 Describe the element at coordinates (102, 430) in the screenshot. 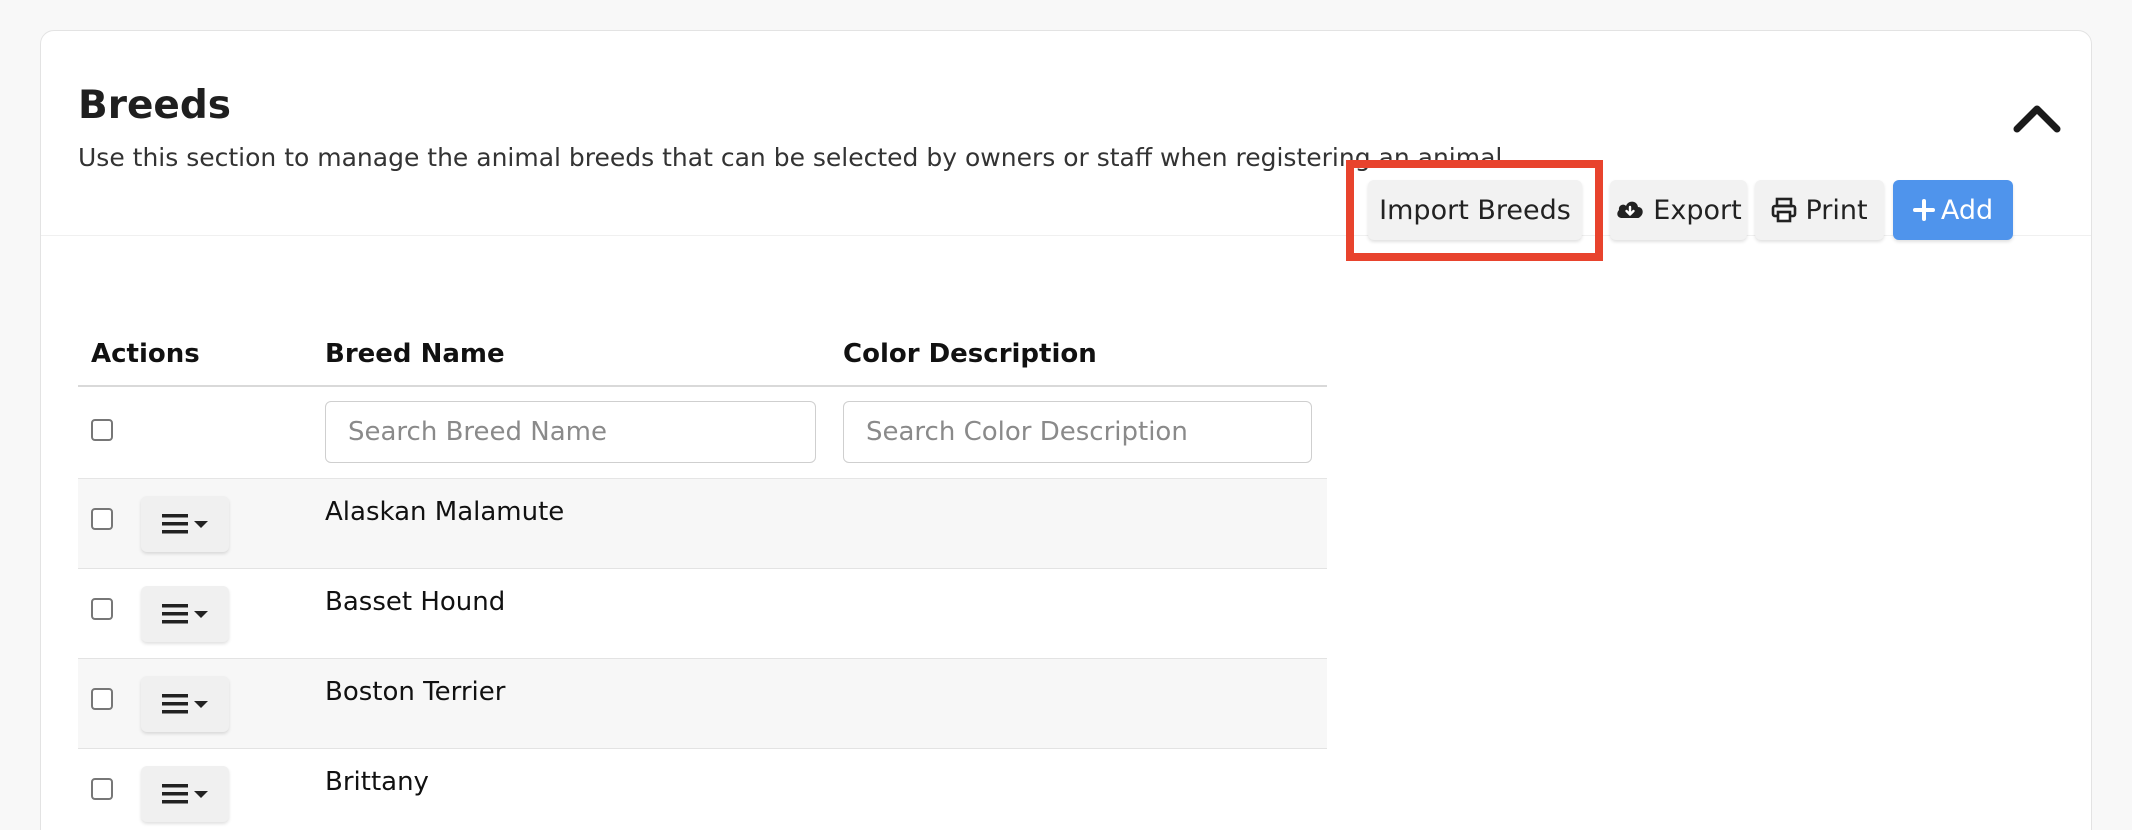

I see `select-all-checkbox` at that location.